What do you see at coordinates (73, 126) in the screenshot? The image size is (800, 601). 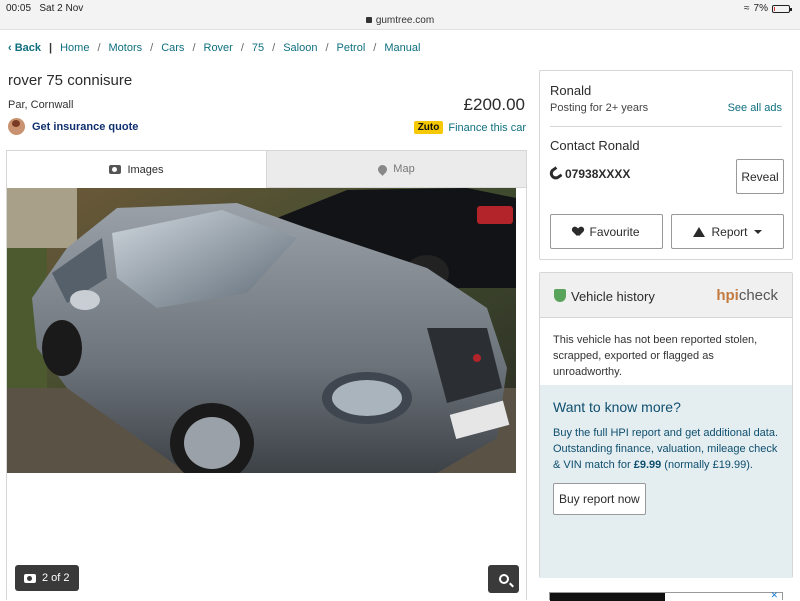 I see `insurance-quote-link: Get insurance quote` at bounding box center [73, 126].